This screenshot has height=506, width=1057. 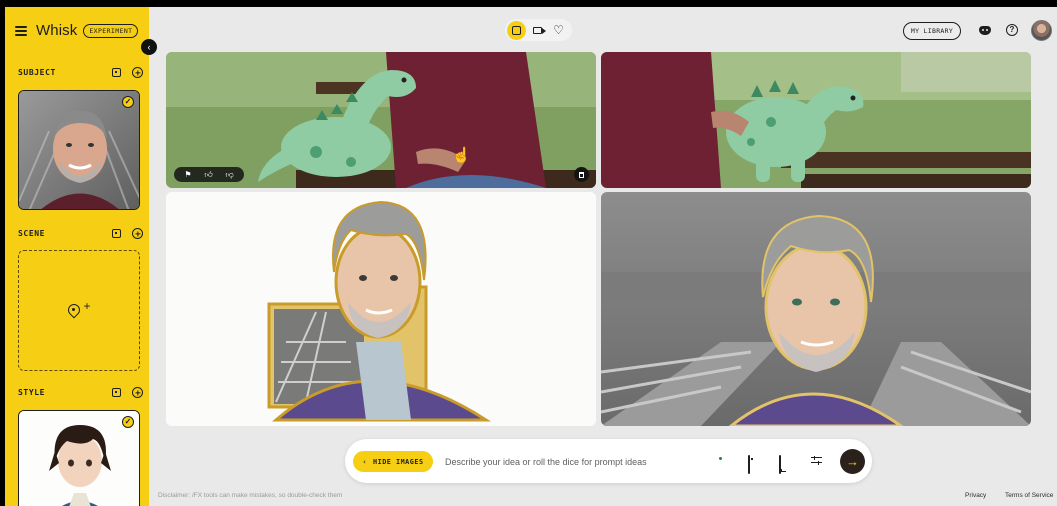 What do you see at coordinates (116, 72) in the screenshot?
I see `subject-image-icon` at bounding box center [116, 72].